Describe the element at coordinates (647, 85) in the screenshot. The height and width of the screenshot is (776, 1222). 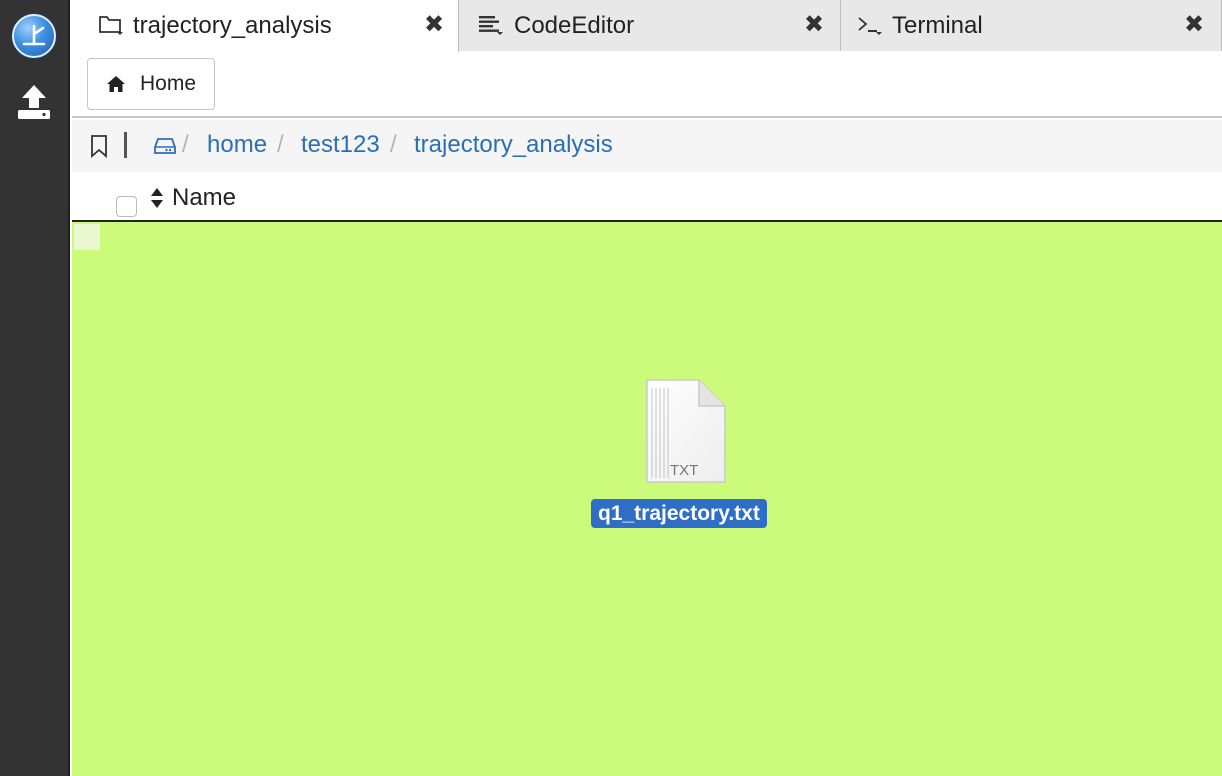
I see `toolbar: Home` at that location.